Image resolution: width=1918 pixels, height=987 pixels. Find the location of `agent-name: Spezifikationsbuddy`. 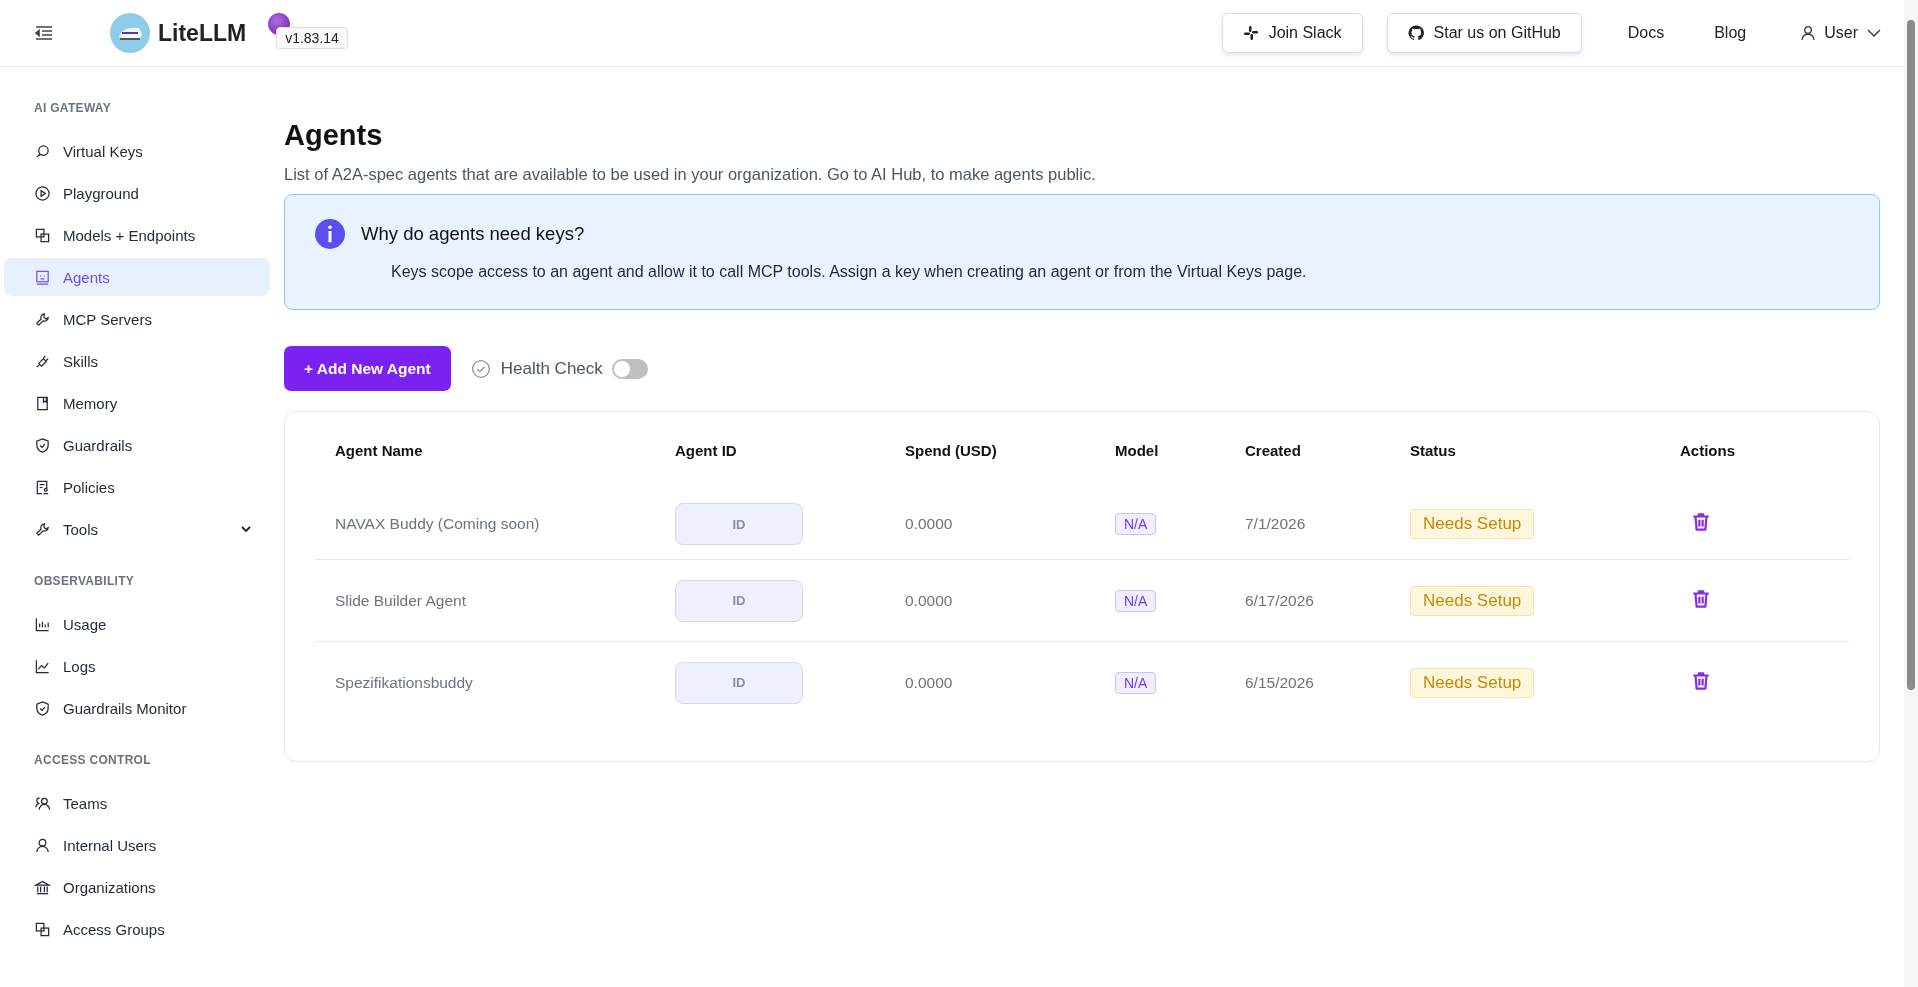

agent-name: Spezifikationsbuddy is located at coordinates (404, 682).